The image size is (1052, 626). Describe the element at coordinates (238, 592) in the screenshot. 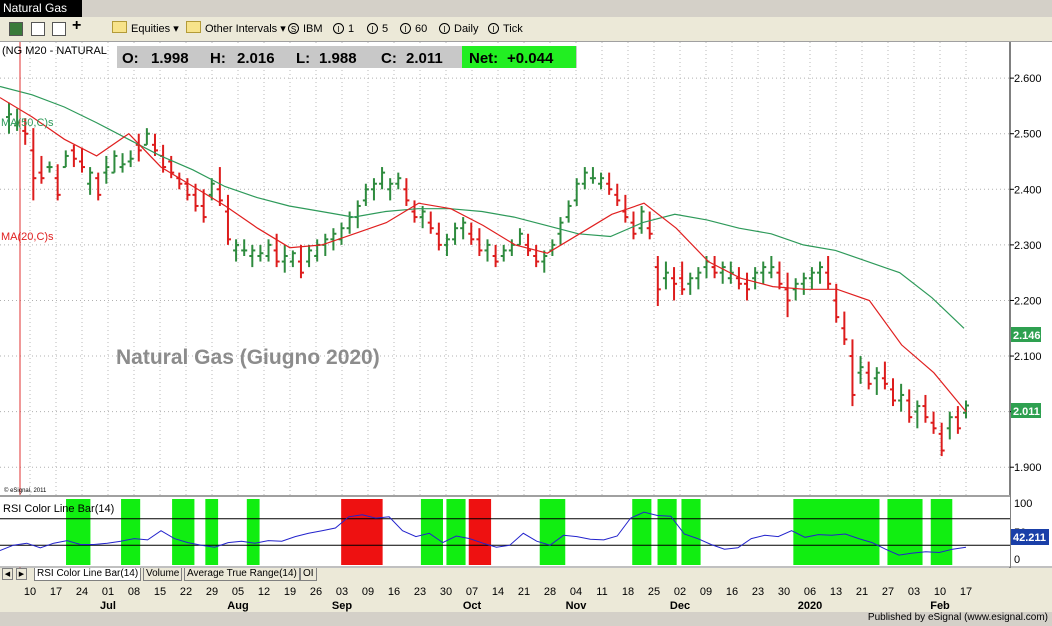

I see `date-tick-label: 05` at that location.